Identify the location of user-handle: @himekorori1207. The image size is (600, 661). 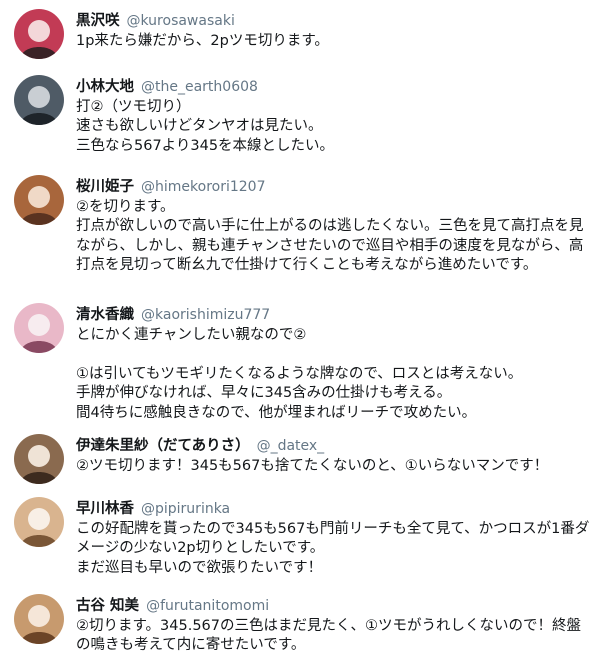
(203, 187).